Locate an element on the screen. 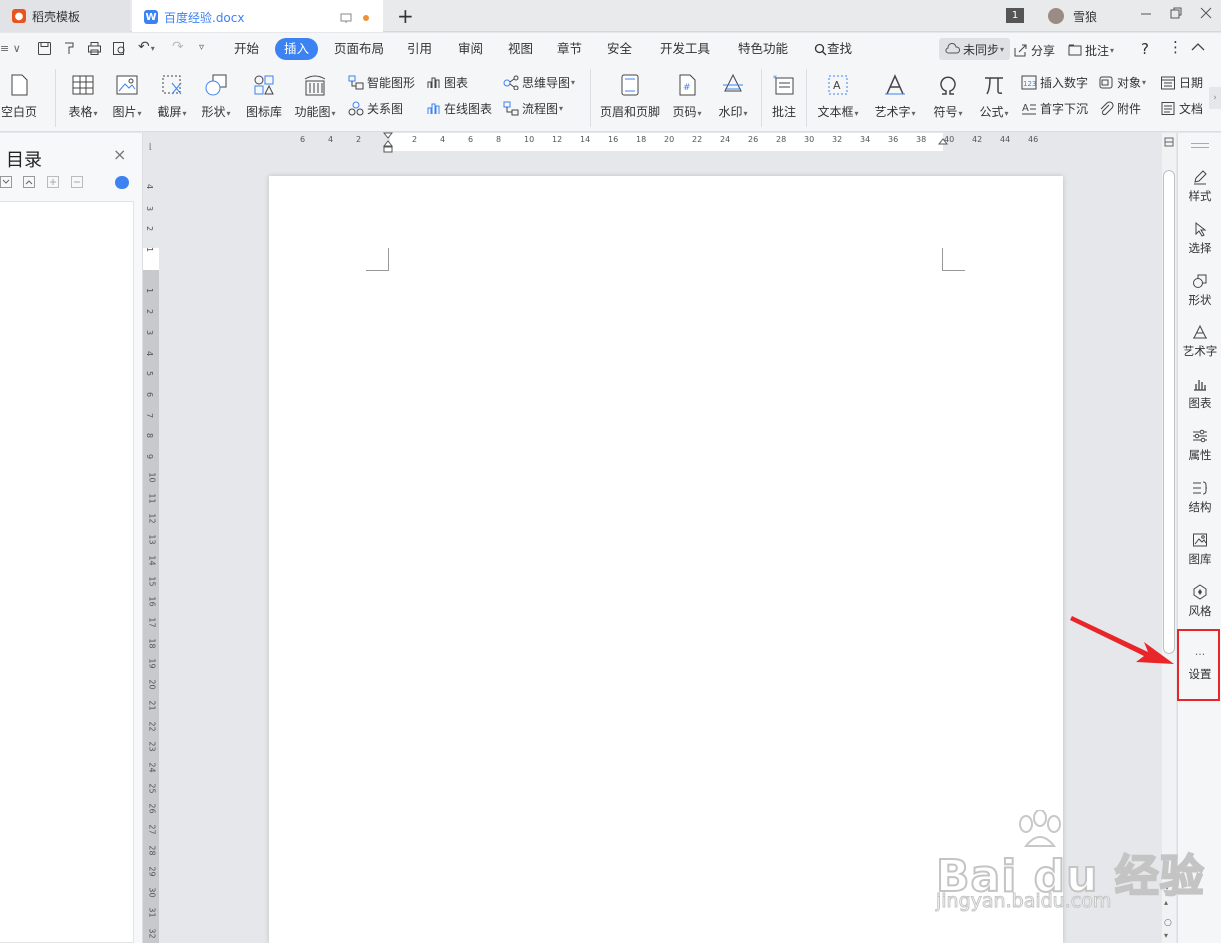  chart-button: 图表 is located at coordinates (447, 82).